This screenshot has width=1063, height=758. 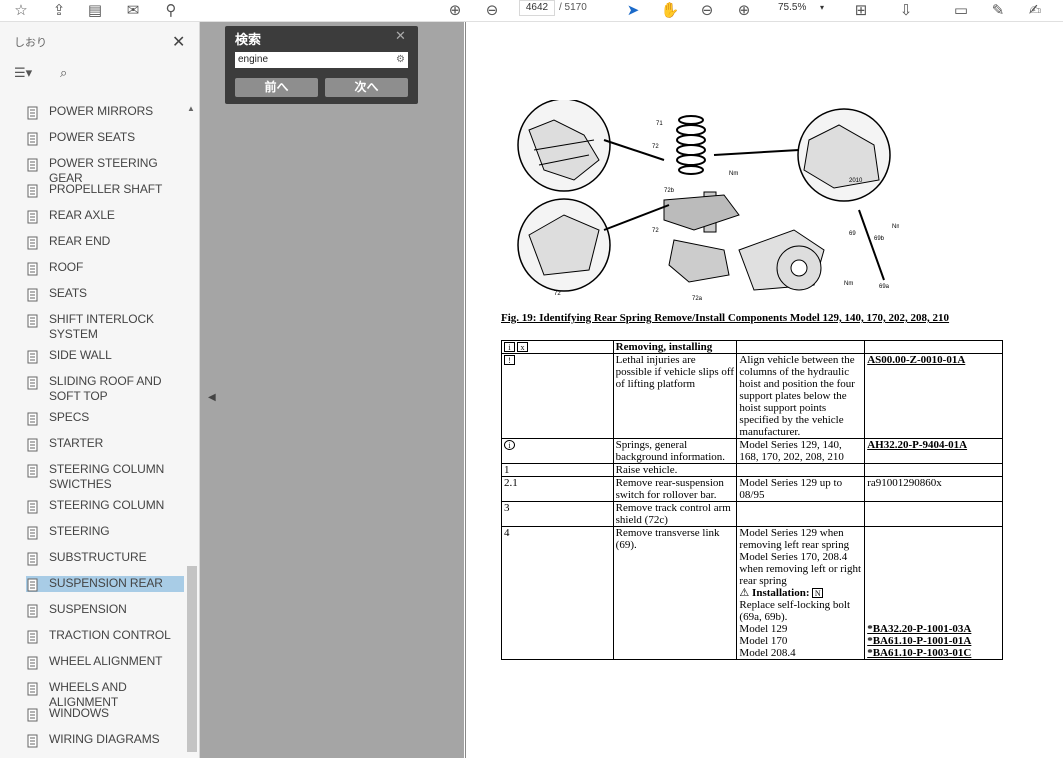 I want to click on sidebar-item-label: TRACTION CONTROL, so click(x=110, y=635).